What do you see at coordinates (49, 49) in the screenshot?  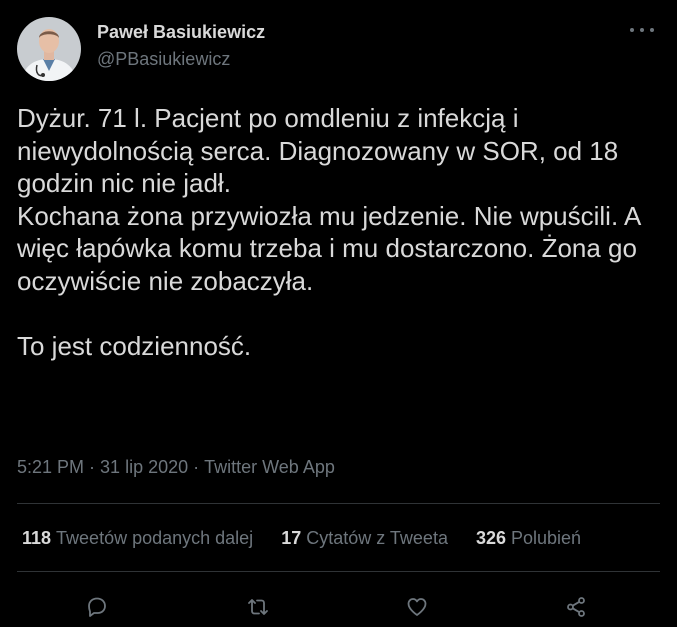 I see `avatar` at bounding box center [49, 49].